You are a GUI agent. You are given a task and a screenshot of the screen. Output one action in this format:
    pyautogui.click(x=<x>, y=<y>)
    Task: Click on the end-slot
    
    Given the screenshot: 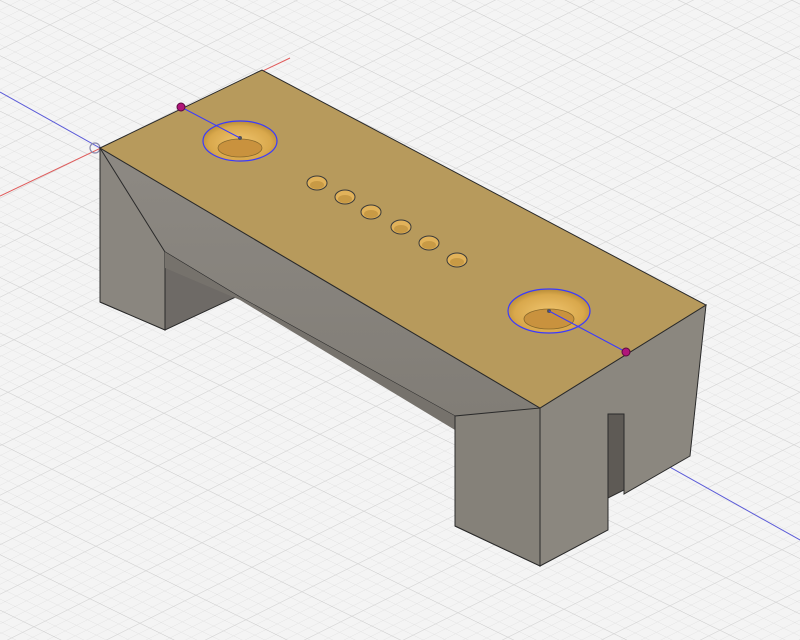 What is the action you would take?
    pyautogui.click(x=616, y=456)
    